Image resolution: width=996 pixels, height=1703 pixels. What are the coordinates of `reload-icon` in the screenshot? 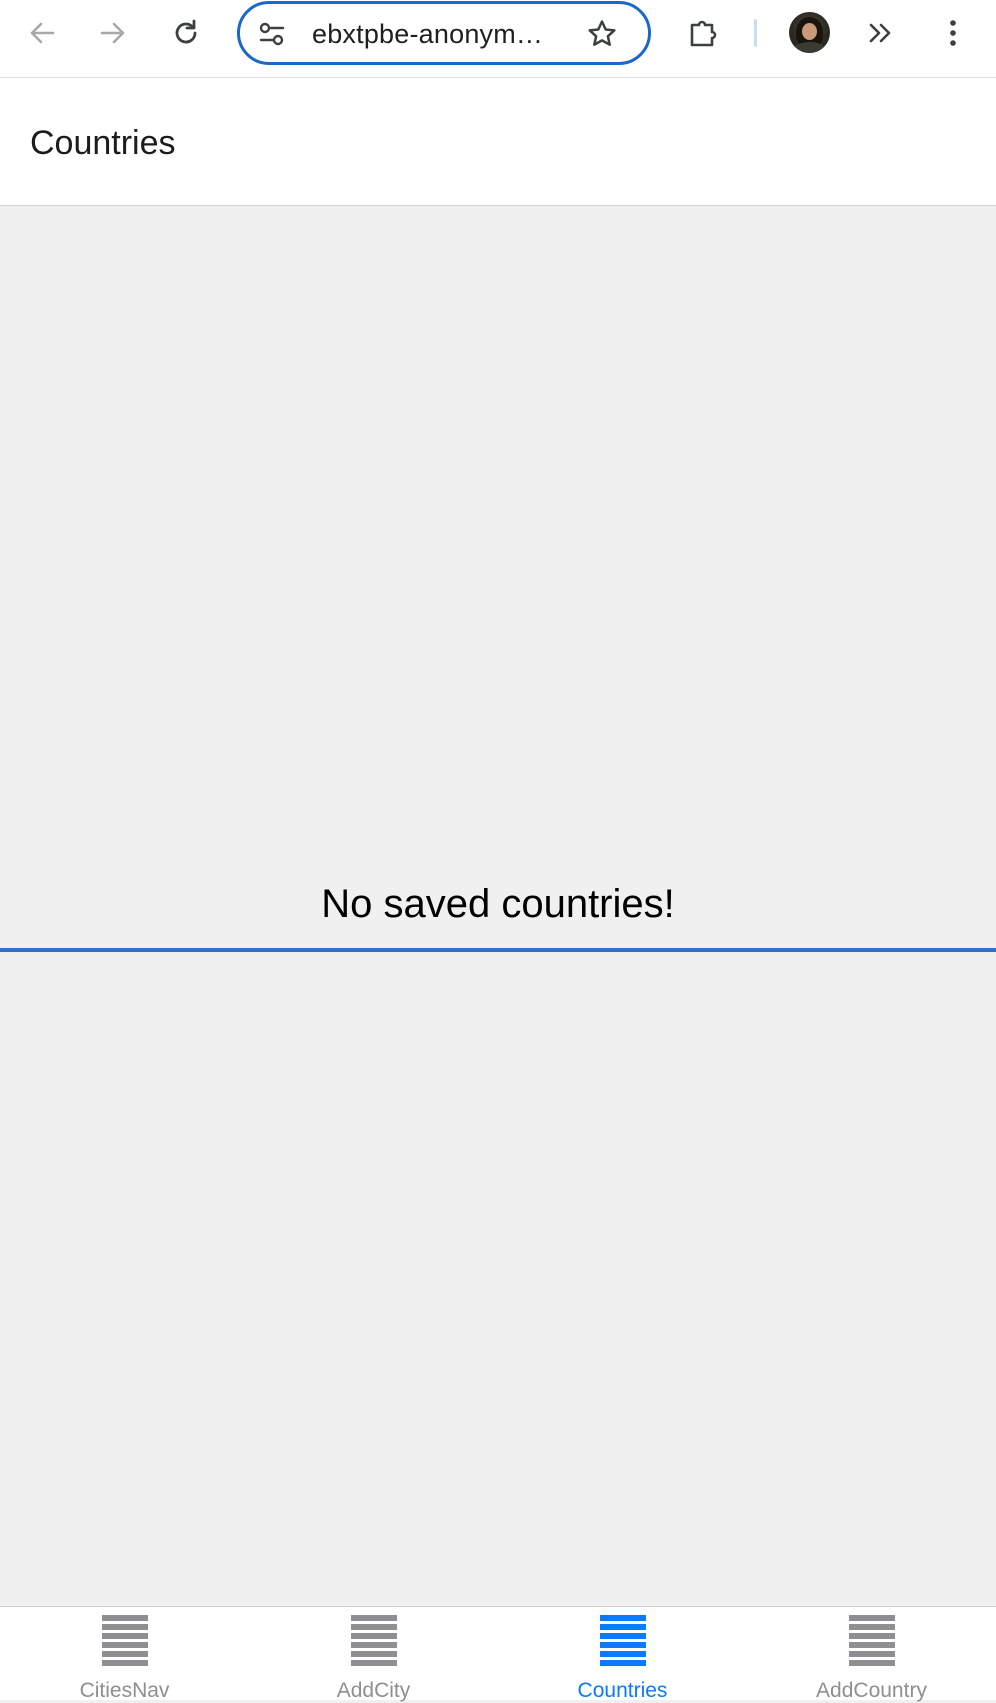 It's located at (186, 31).